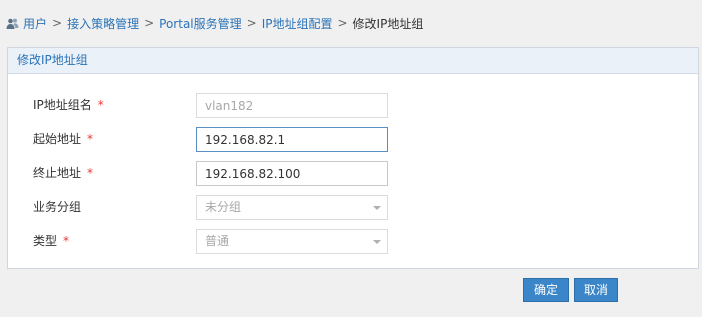 This screenshot has height=317, width=702. Describe the element at coordinates (63, 173) in the screenshot. I see `end-address-label: 终止地址 *` at that location.